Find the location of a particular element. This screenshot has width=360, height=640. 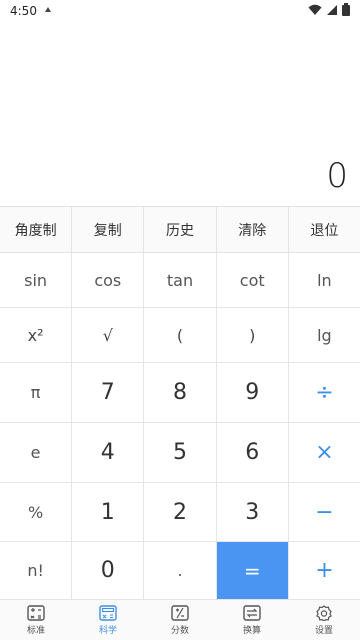

digit-0-key: 0 is located at coordinates (108, 570).